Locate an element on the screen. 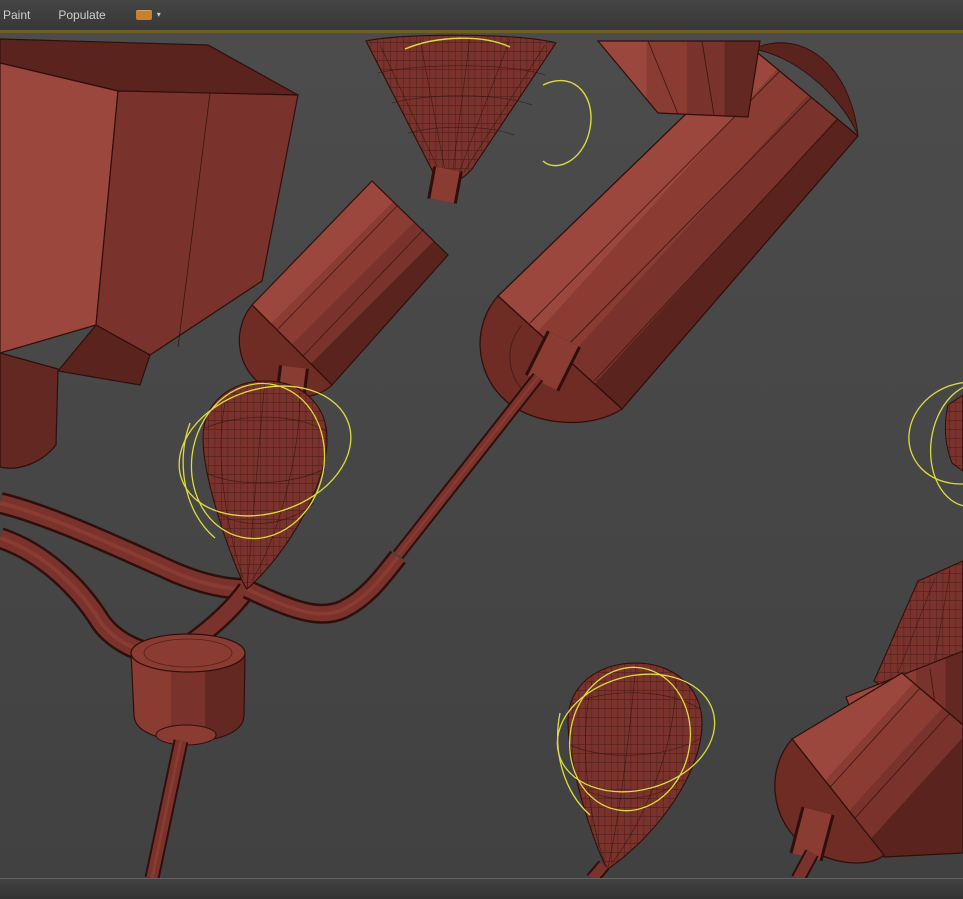  cone-neck is located at coordinates (445, 185).